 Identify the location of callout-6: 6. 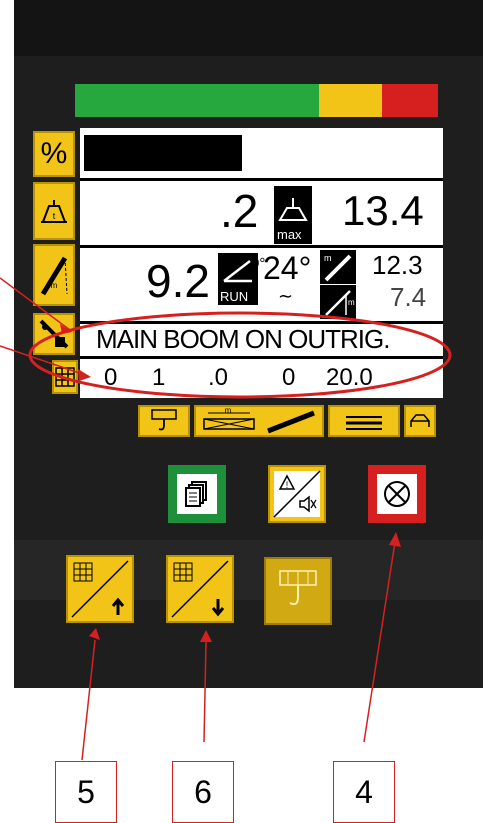
(203, 792).